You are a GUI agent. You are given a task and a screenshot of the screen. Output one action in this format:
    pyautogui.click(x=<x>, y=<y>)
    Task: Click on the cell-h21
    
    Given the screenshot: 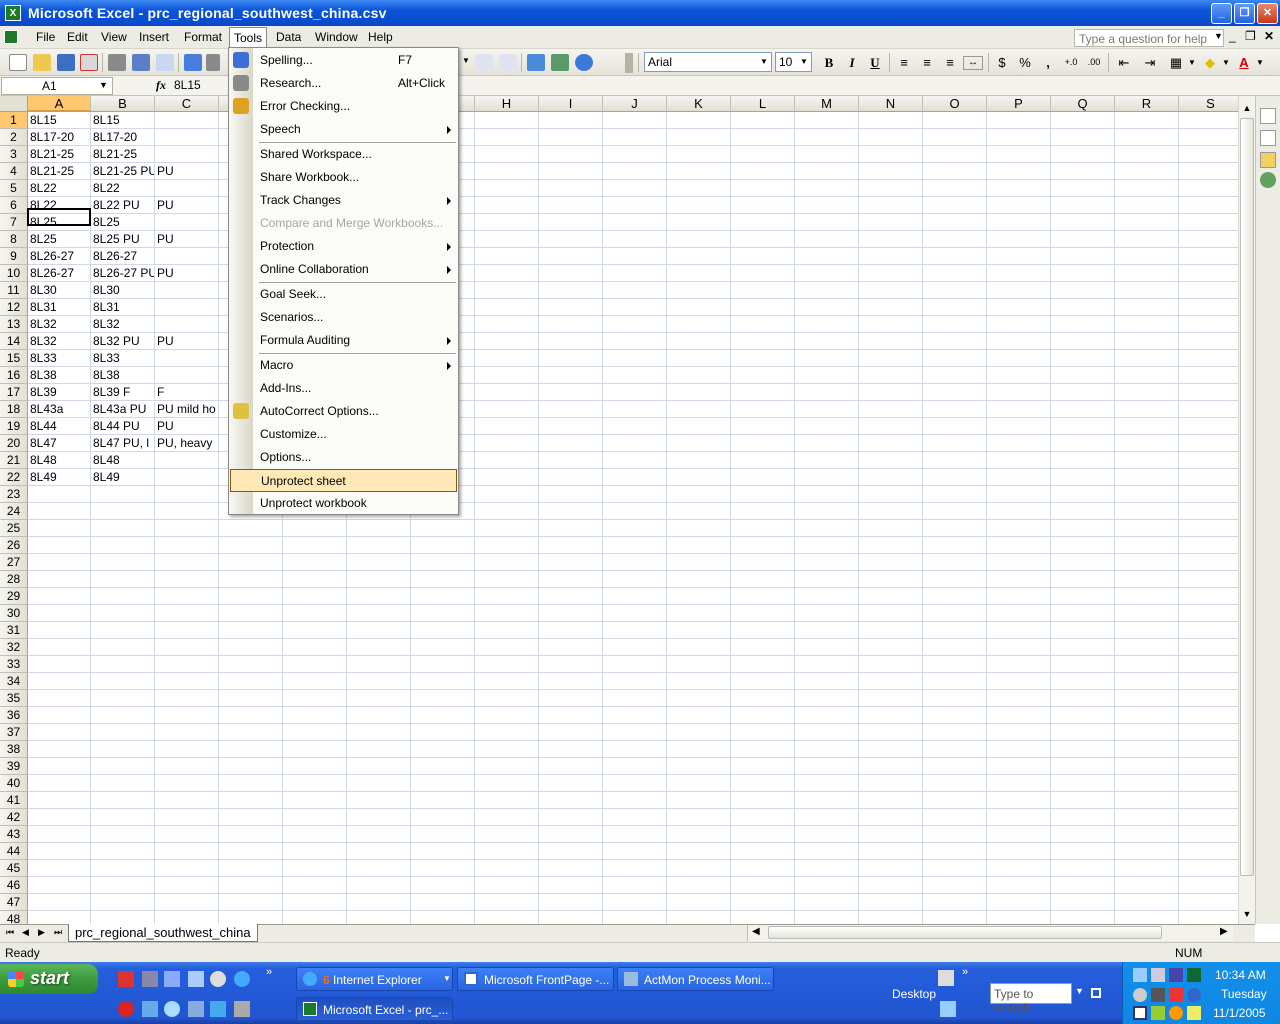 What is the action you would take?
    pyautogui.click(x=507, y=460)
    